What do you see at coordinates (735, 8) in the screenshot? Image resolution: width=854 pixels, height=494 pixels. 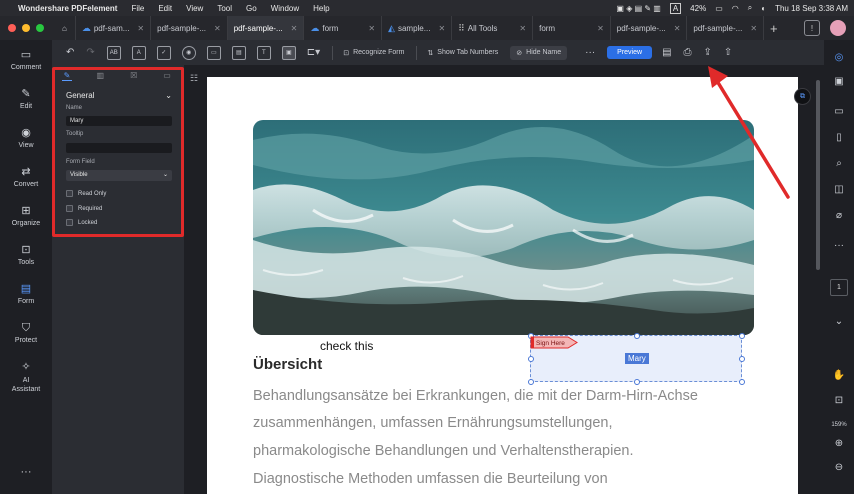 I see `wifi-icon: ◠` at bounding box center [735, 8].